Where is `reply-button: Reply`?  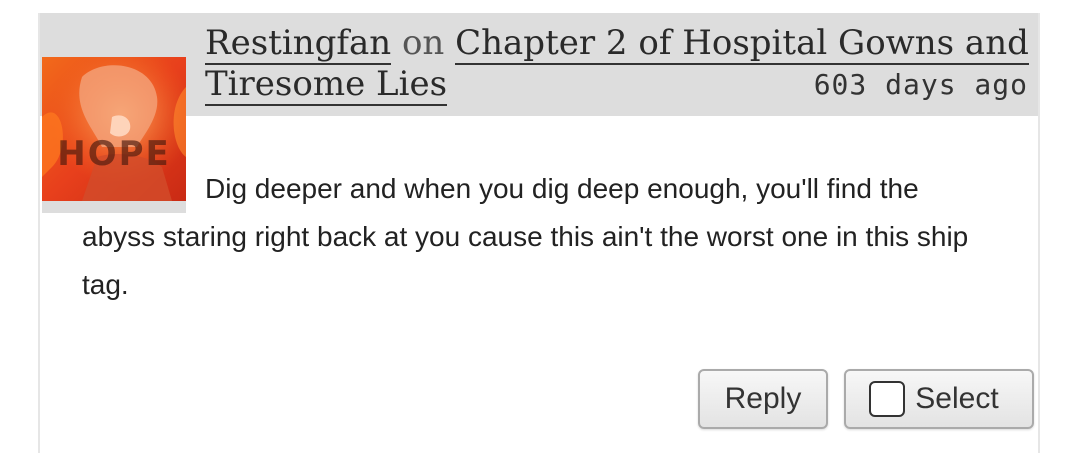 reply-button: Reply is located at coordinates (763, 399).